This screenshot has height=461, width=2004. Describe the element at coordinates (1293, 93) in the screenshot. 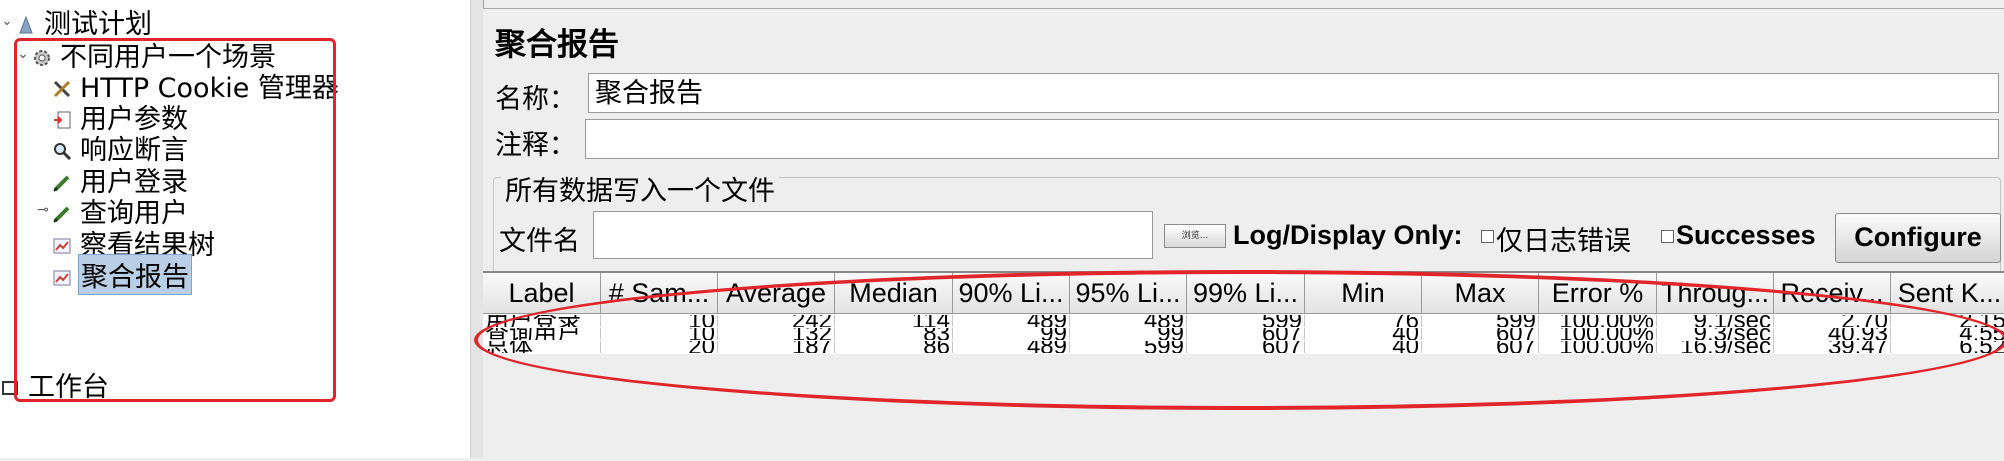

I see `name-field: 聚合报告` at that location.